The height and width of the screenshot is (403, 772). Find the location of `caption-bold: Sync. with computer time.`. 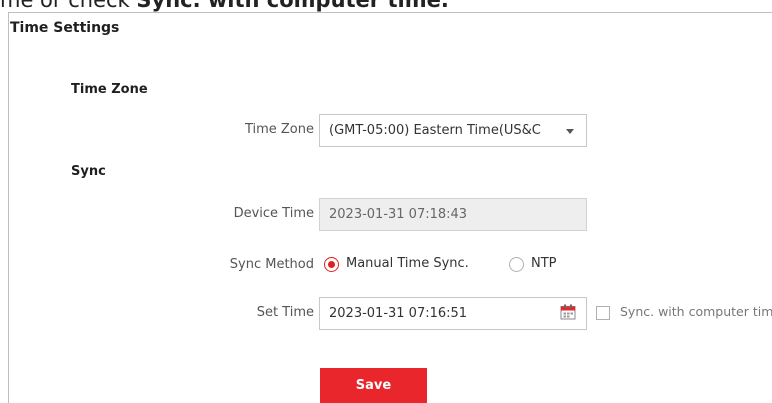

caption-bold: Sync. with computer time. is located at coordinates (292, 6).